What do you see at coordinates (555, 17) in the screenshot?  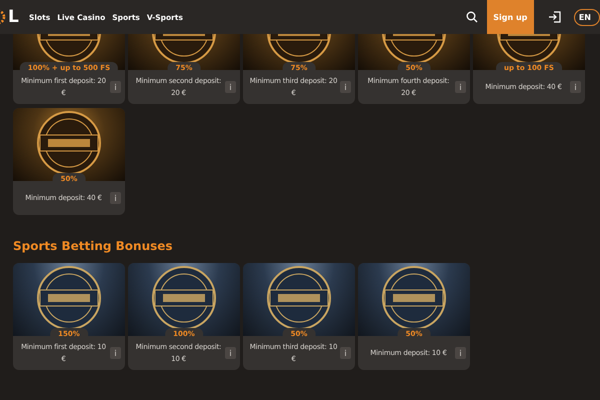 I see `login-icon` at bounding box center [555, 17].